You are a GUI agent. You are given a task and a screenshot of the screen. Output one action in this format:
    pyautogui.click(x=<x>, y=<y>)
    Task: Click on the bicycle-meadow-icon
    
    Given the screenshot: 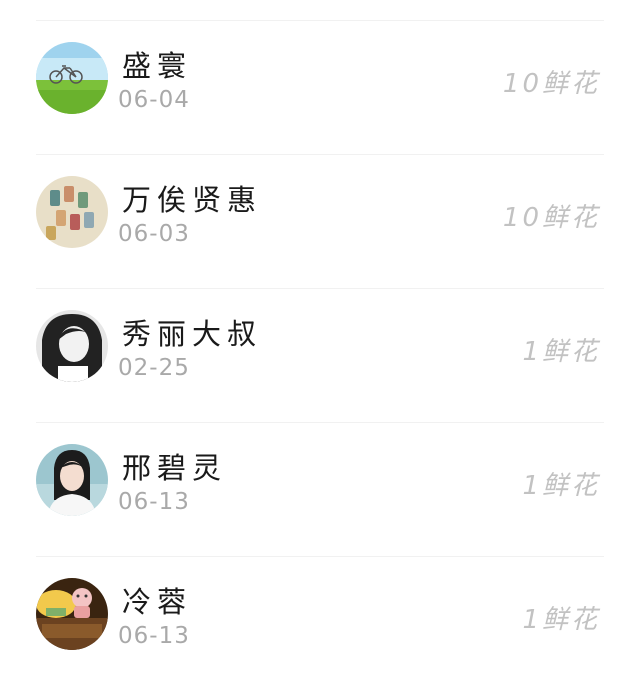 What is the action you would take?
    pyautogui.click(x=72, y=78)
    